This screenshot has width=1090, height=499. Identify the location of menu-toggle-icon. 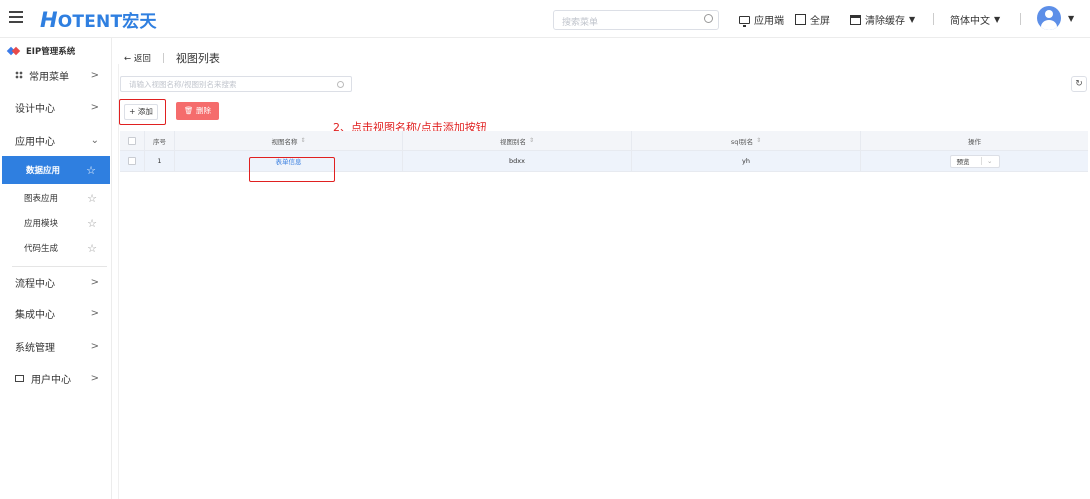
(16, 18).